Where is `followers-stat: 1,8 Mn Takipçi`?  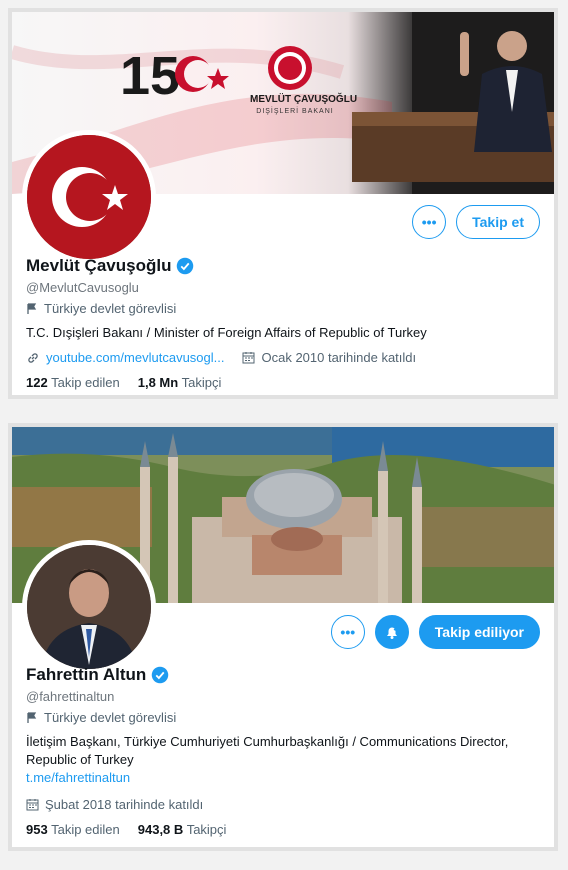 followers-stat: 1,8 Mn Takipçi is located at coordinates (180, 382).